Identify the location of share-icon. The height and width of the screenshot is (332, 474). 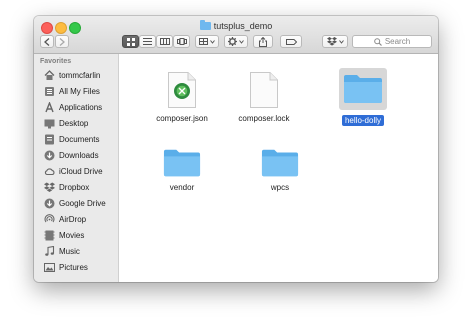
(263, 41).